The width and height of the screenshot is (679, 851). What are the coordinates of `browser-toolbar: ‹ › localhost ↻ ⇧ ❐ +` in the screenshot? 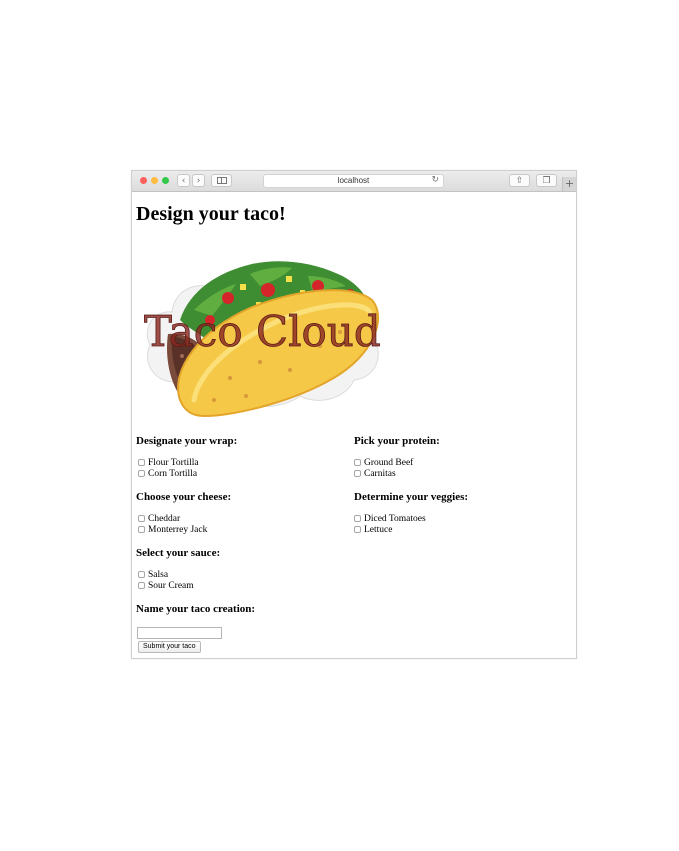 It's located at (354, 181).